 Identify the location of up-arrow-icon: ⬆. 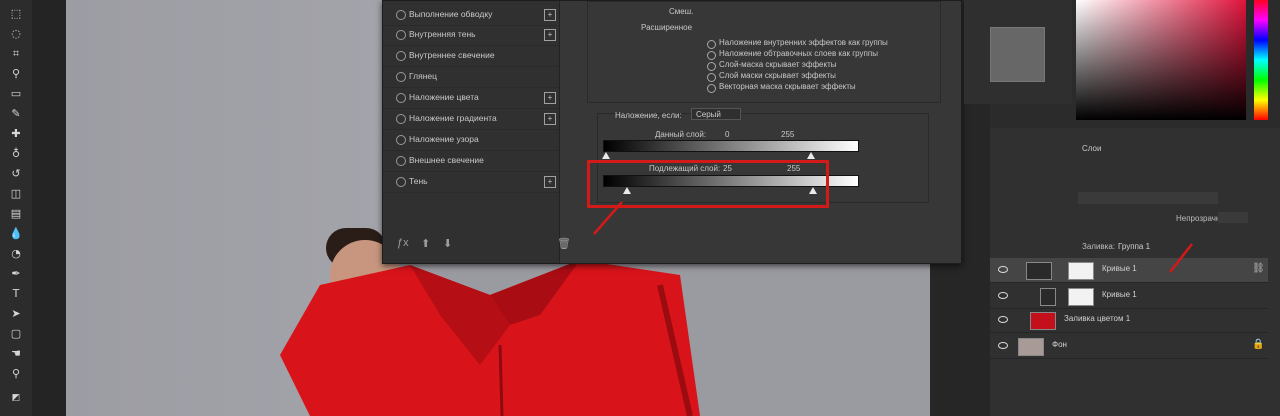
(425, 243).